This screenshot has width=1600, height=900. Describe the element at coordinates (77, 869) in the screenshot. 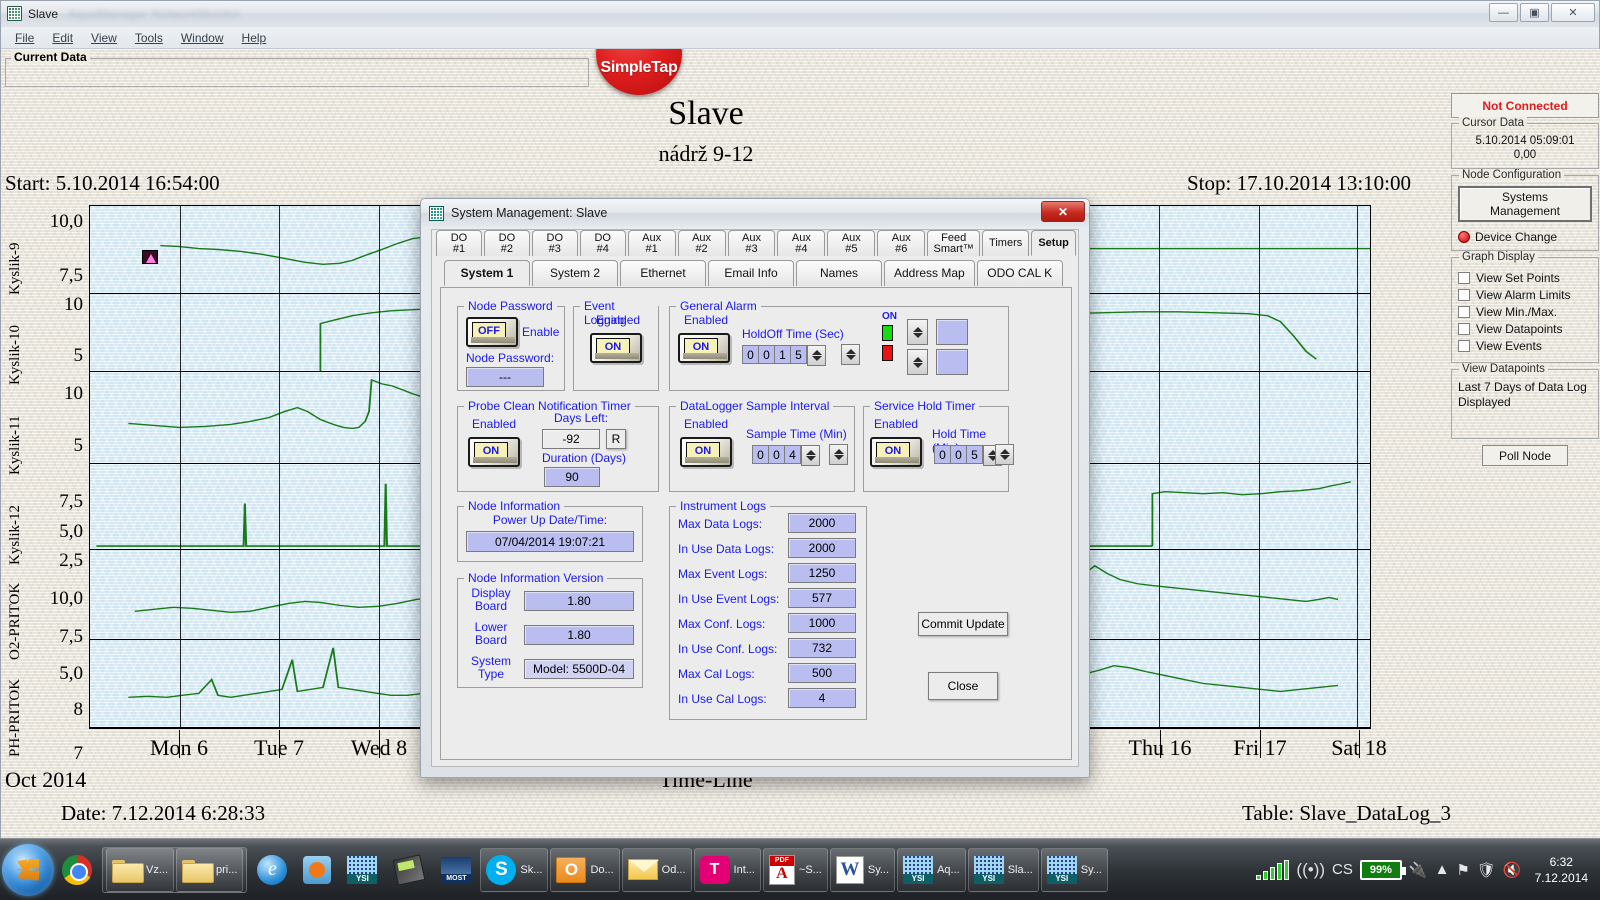

I see `chrome-icon` at that location.